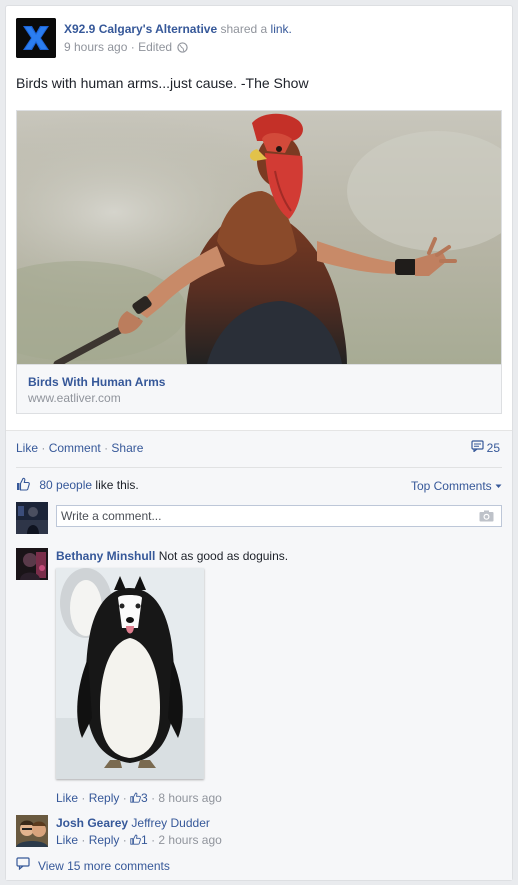  Describe the element at coordinates (130, 673) in the screenshot. I see `doguin-image` at that location.